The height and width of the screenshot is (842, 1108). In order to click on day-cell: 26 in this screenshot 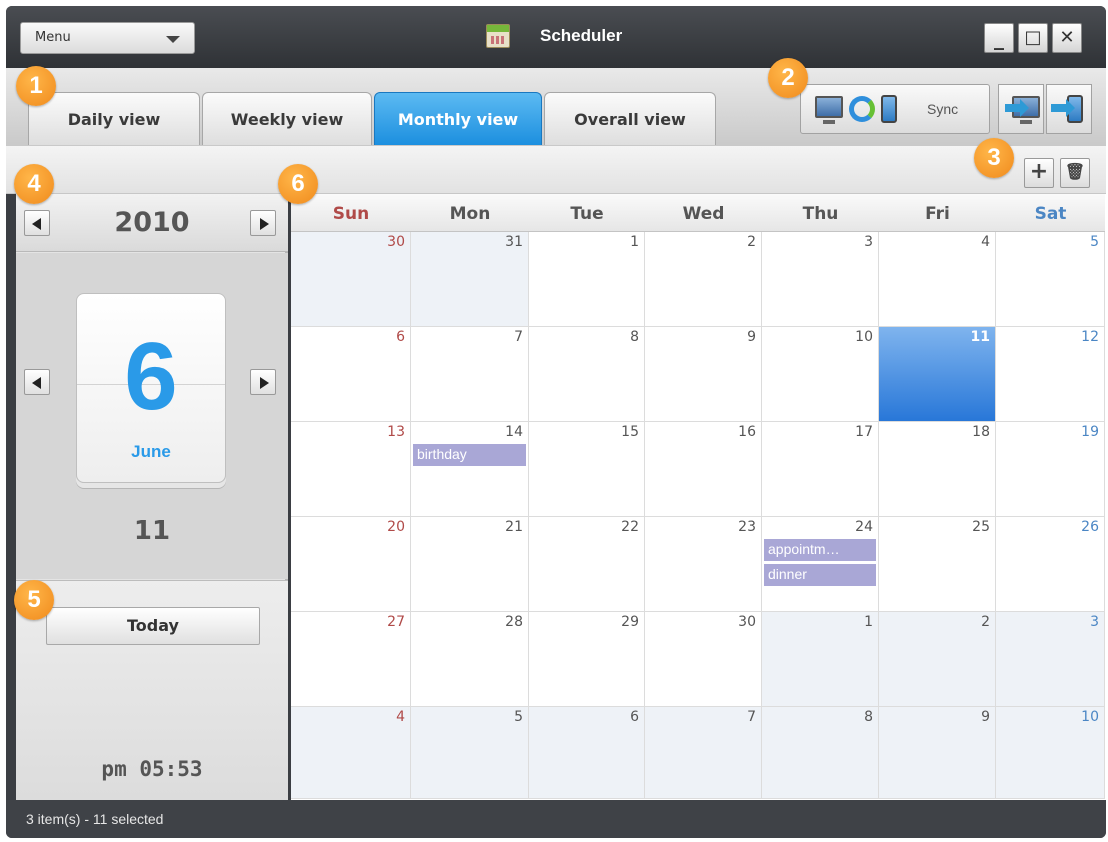, I will do `click(1050, 564)`.